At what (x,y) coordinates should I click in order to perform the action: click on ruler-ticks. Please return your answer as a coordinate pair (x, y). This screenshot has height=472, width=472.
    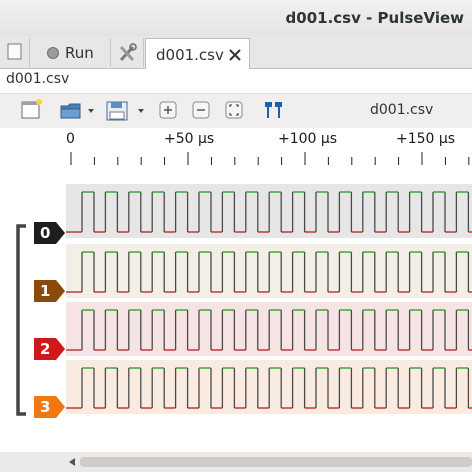
    Looking at the image, I should click on (270, 158).